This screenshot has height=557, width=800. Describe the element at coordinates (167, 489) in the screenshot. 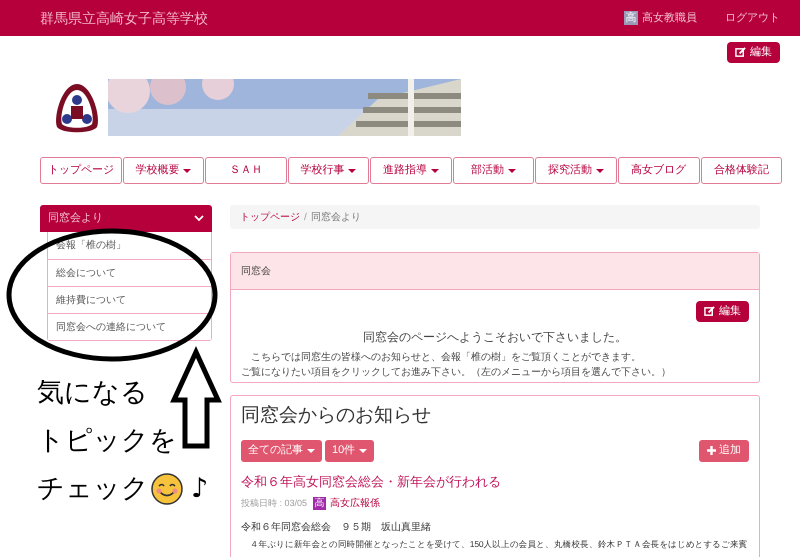

I see `smiley-icon` at that location.